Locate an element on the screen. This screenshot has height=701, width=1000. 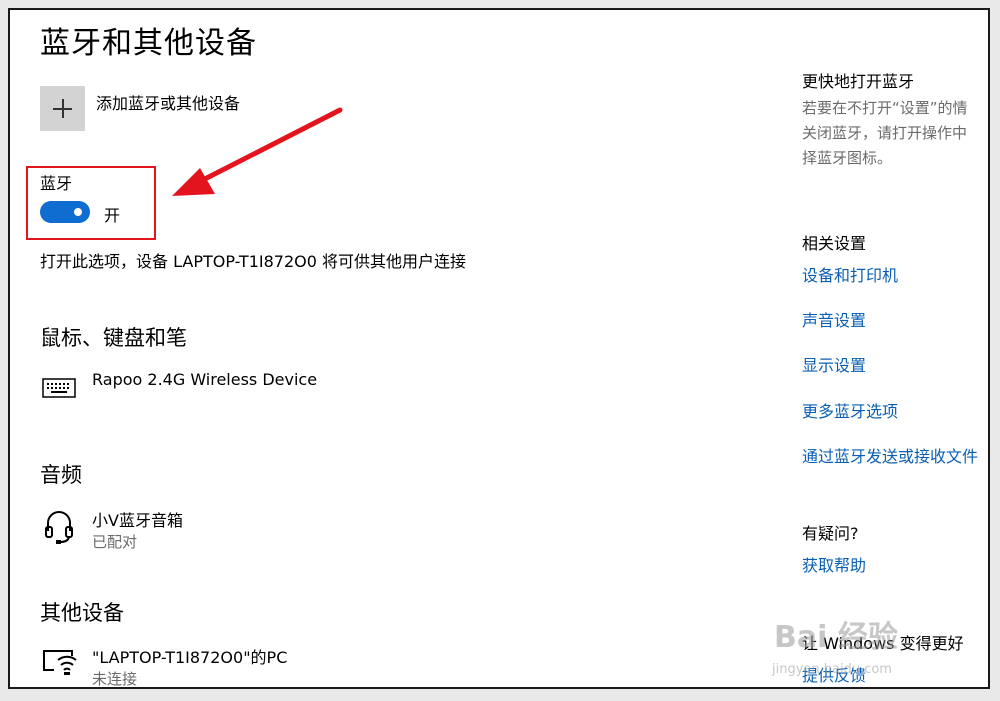
link-more-bluetooth-options: 更多蓝牙选项 is located at coordinates (850, 410).